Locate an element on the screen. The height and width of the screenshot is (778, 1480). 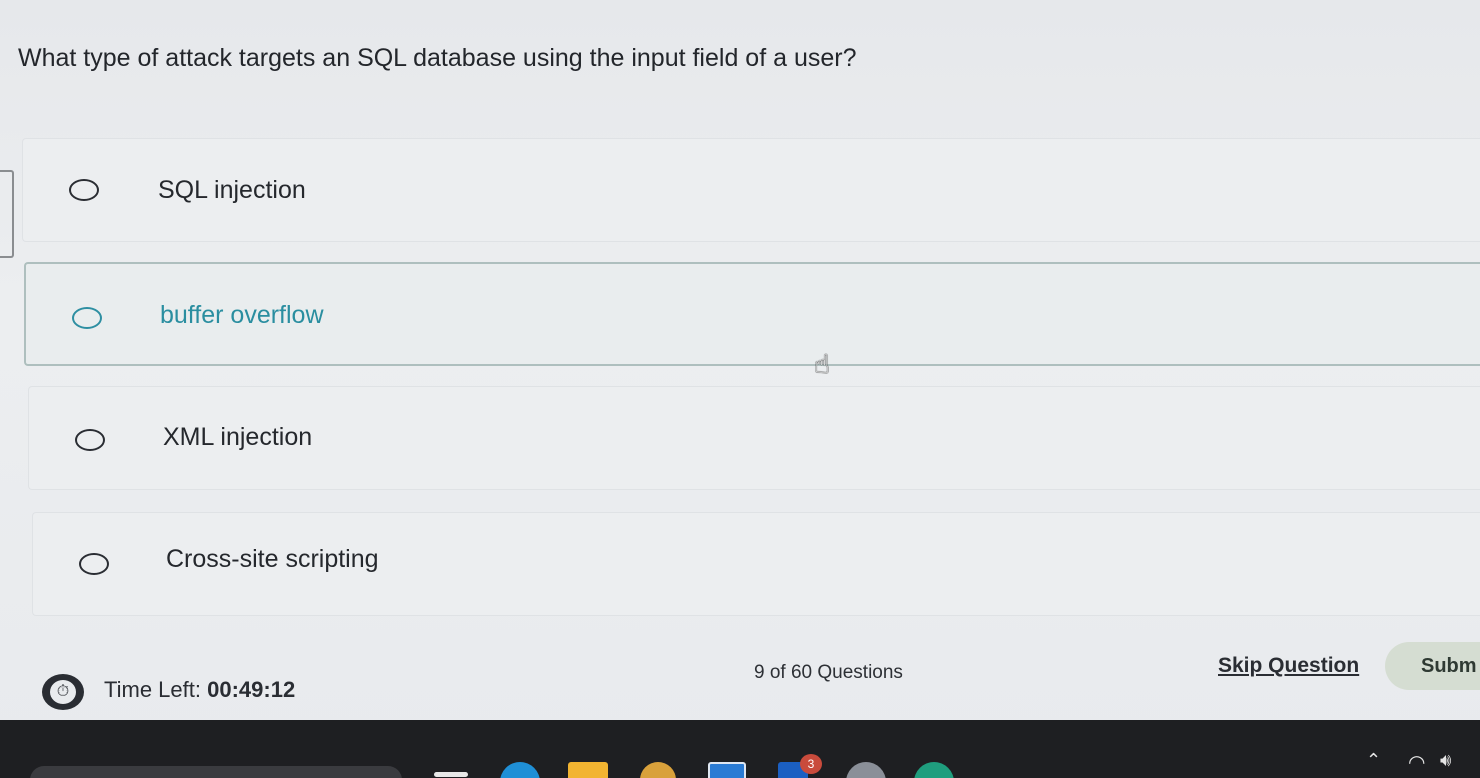
time-left: Time Left: 00:49:12 is located at coordinates (199, 690).